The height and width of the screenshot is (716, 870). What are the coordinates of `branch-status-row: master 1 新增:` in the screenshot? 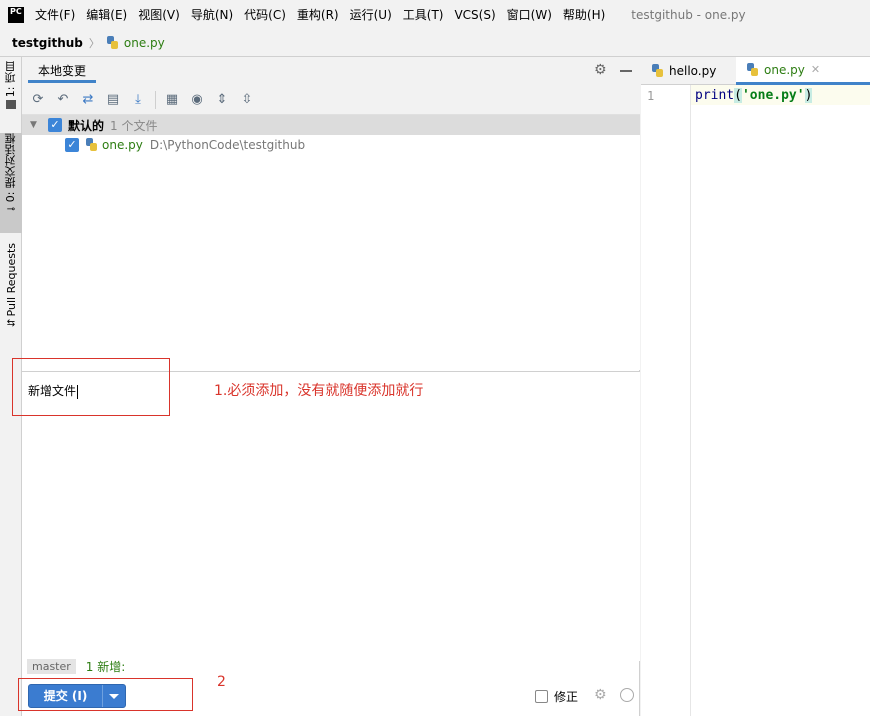 It's located at (73, 666).